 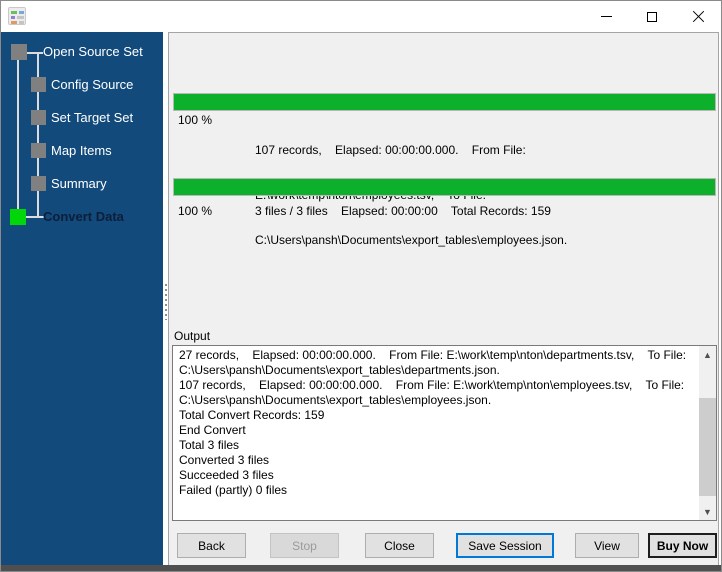 I want to click on sidebar-step-map-items: Map Items, so click(x=81, y=150).